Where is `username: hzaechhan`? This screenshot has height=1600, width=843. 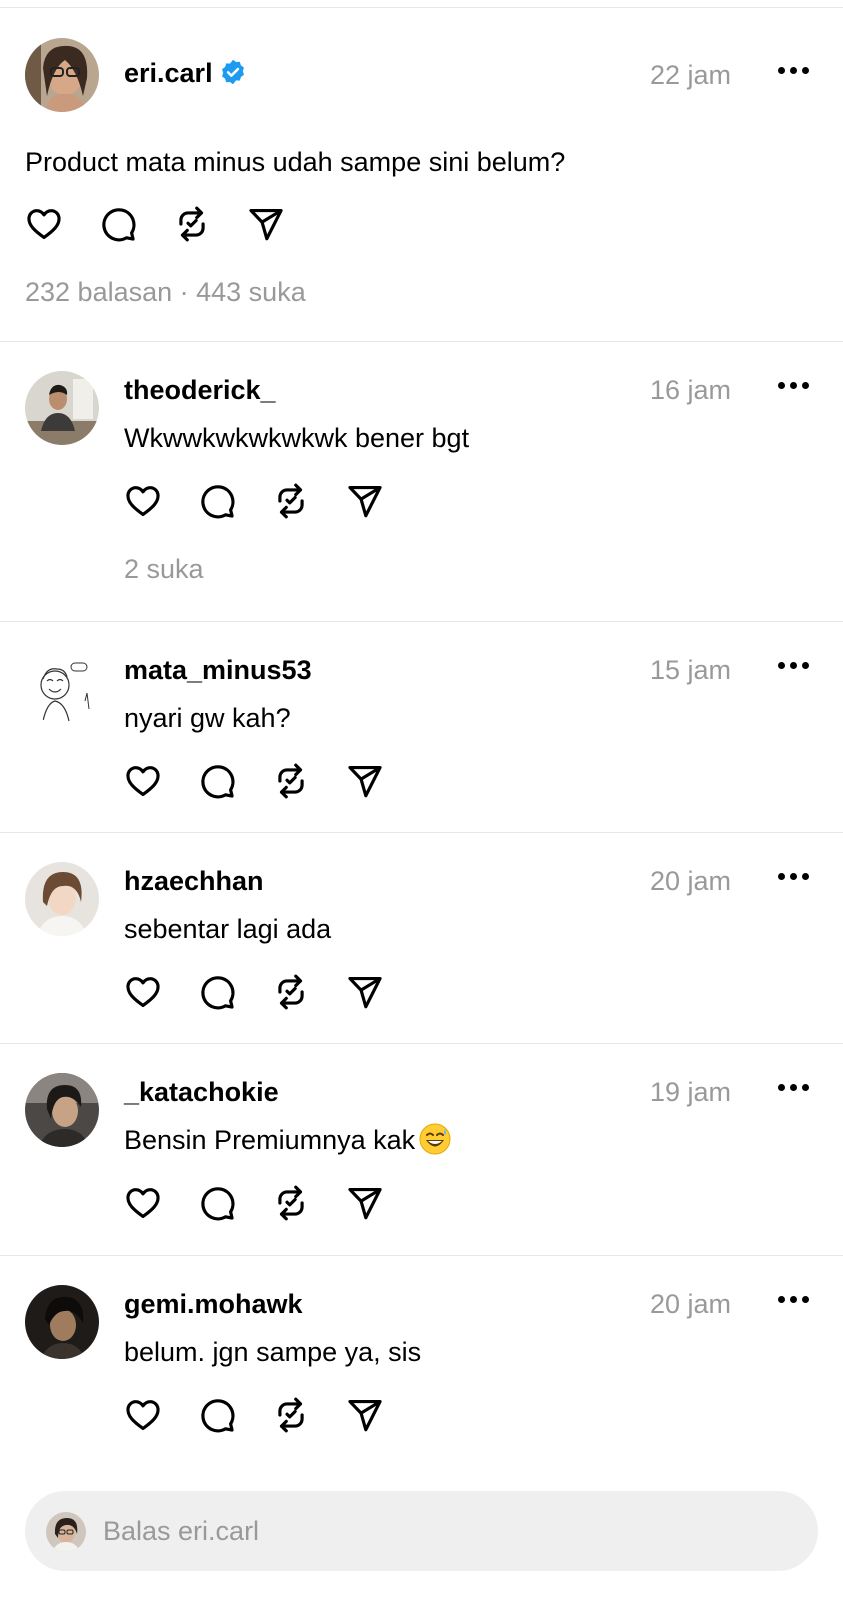 username: hzaechhan is located at coordinates (194, 881).